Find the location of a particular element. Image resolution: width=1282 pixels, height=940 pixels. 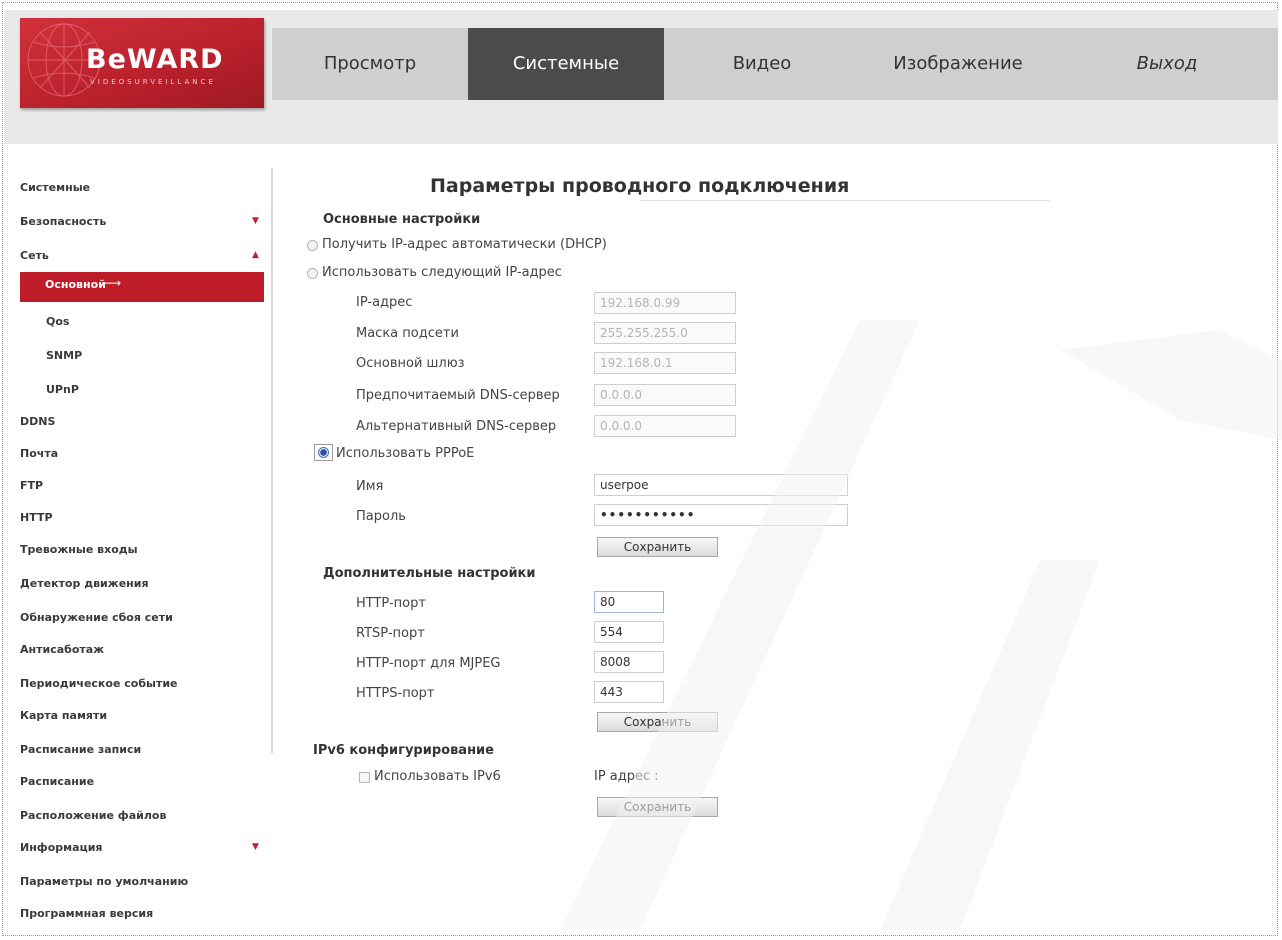

use-ipv6-checkbox is located at coordinates (364, 777).